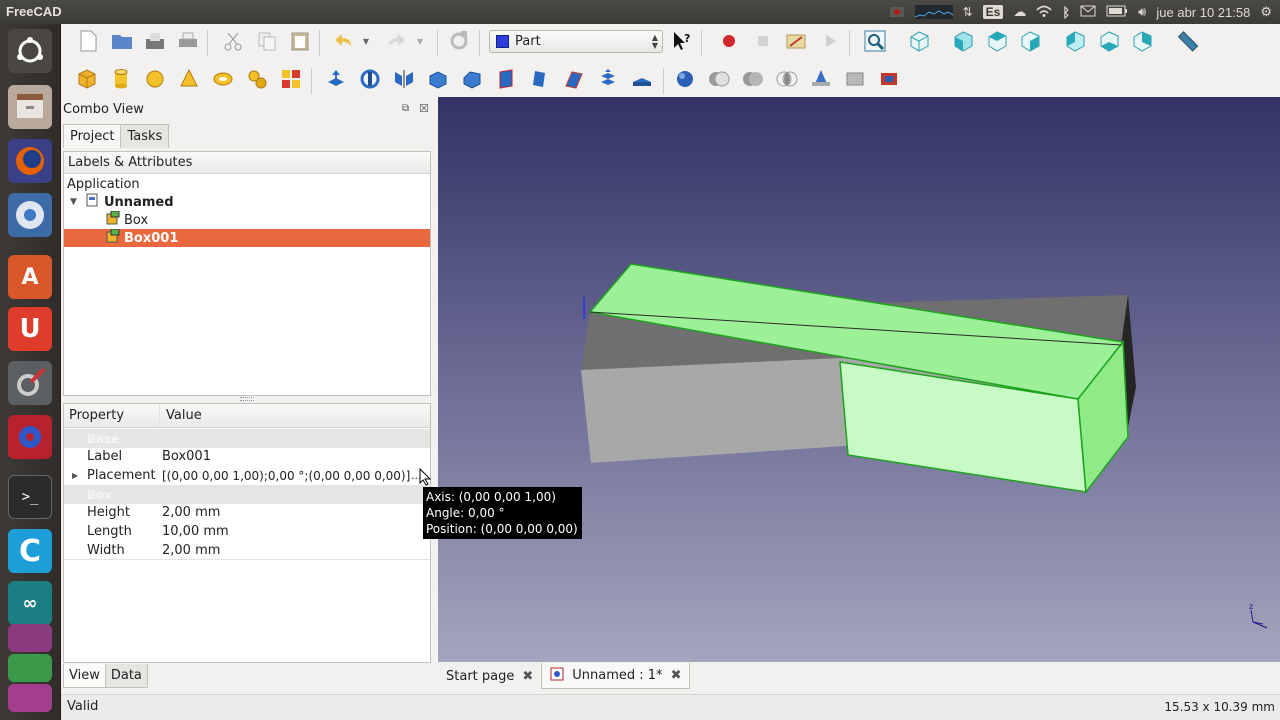 This screenshot has width=1280, height=720. What do you see at coordinates (1019, 12) in the screenshot?
I see `cloud-icon: ☁` at bounding box center [1019, 12].